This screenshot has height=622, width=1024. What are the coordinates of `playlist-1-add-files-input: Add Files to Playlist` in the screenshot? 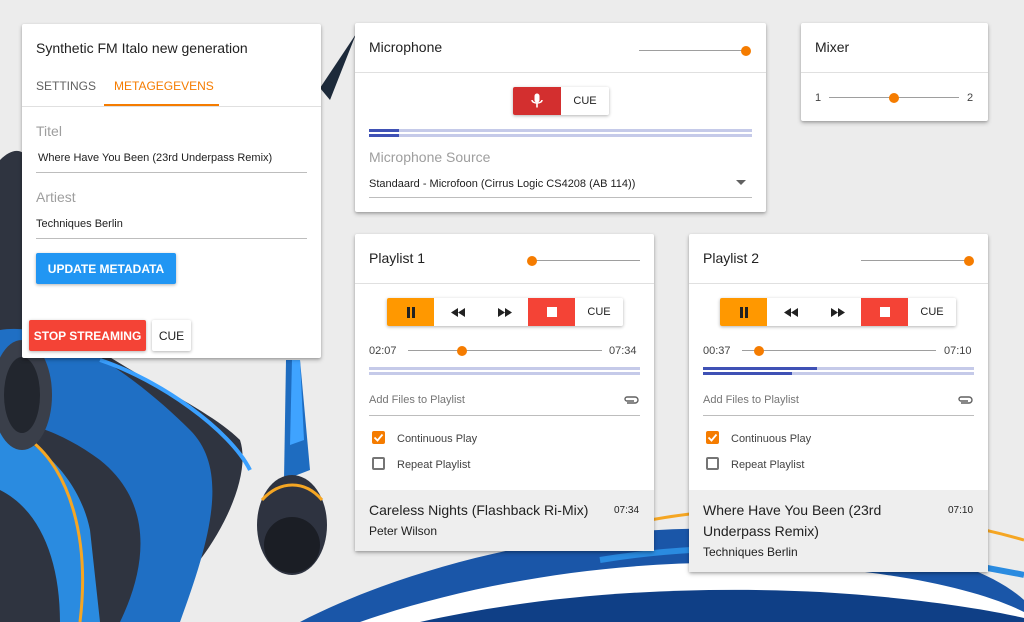 It's located at (417, 400).